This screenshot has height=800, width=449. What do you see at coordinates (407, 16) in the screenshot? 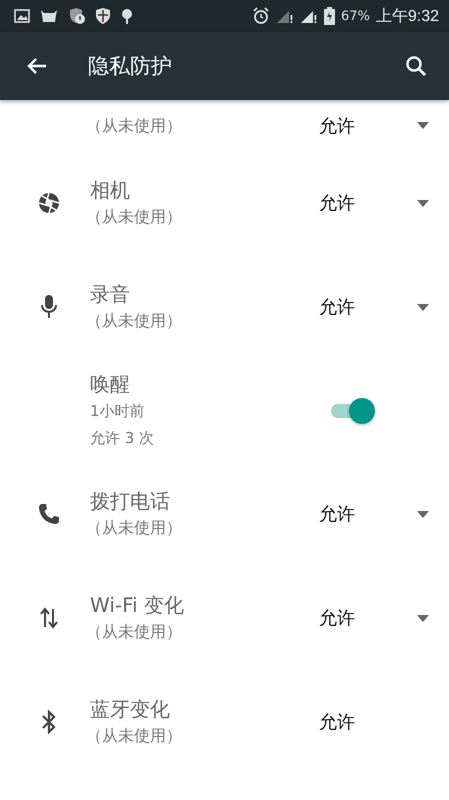
I see `clock-time: 上午9:32` at bounding box center [407, 16].